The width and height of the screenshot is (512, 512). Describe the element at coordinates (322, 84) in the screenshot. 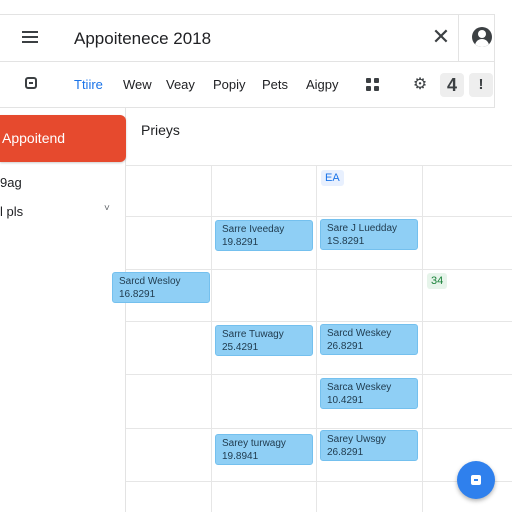

I see `tab-aigpy: Aigpy` at that location.